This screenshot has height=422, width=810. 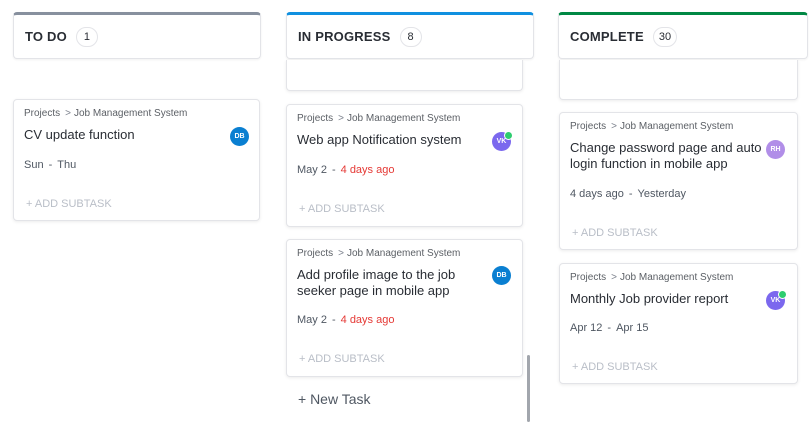 I want to click on assignee-avatar: RH, so click(x=775, y=149).